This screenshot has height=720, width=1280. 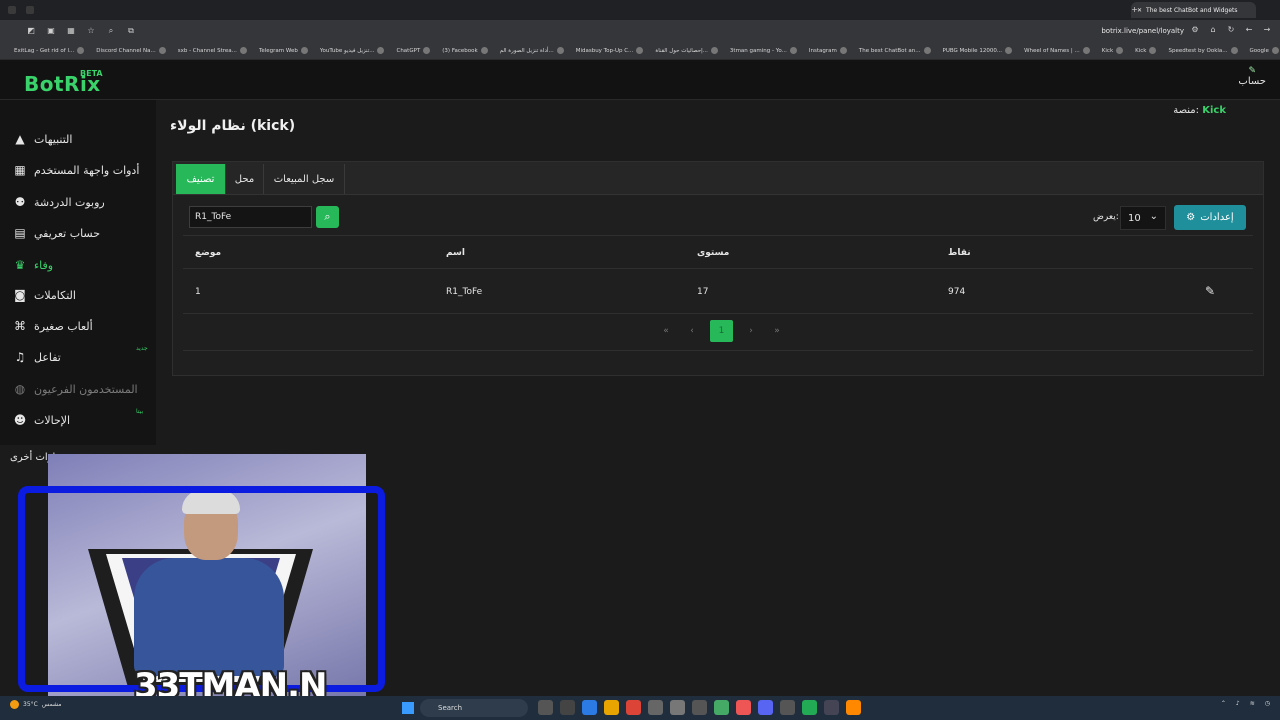 What do you see at coordinates (78, 295) in the screenshot?
I see `sidebar-item-integrations: ◙ التكاملات` at bounding box center [78, 295].